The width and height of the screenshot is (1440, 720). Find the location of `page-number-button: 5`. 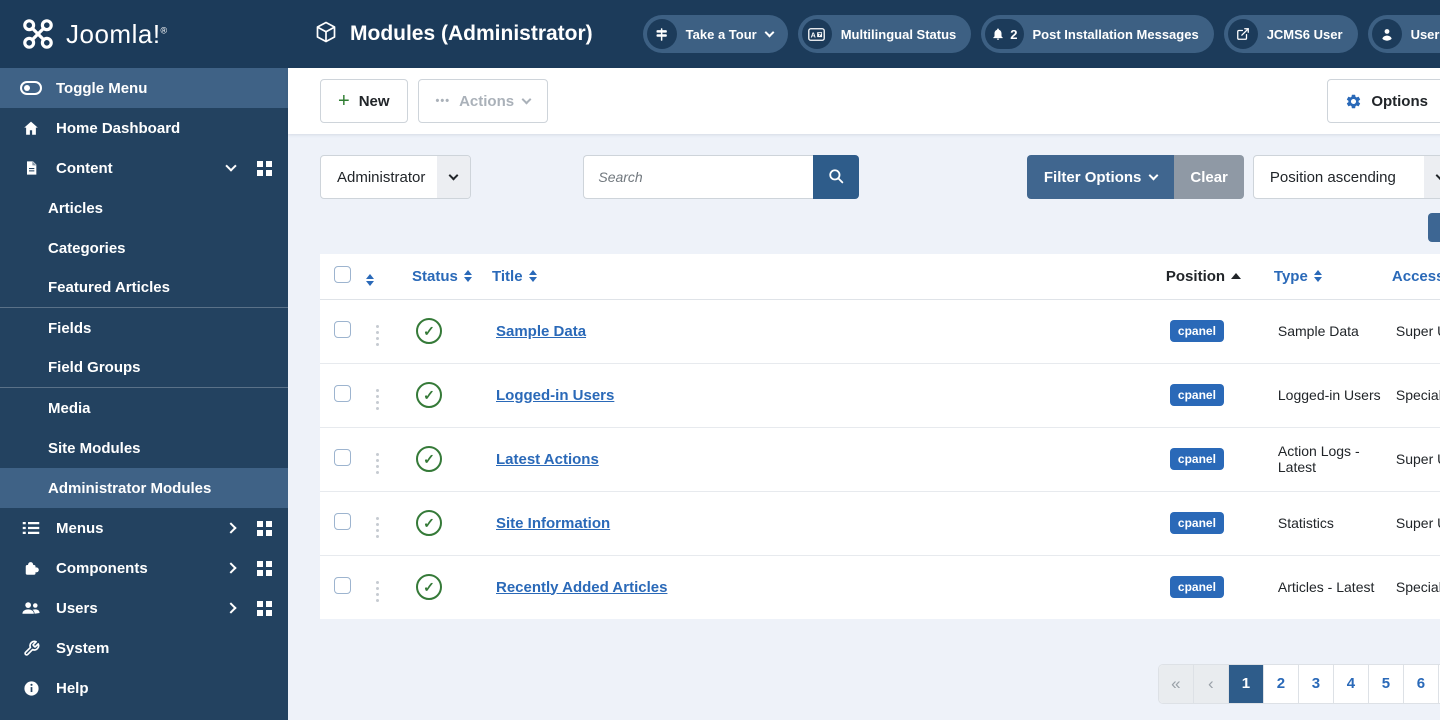

page-number-button: 5 is located at coordinates (1386, 683).